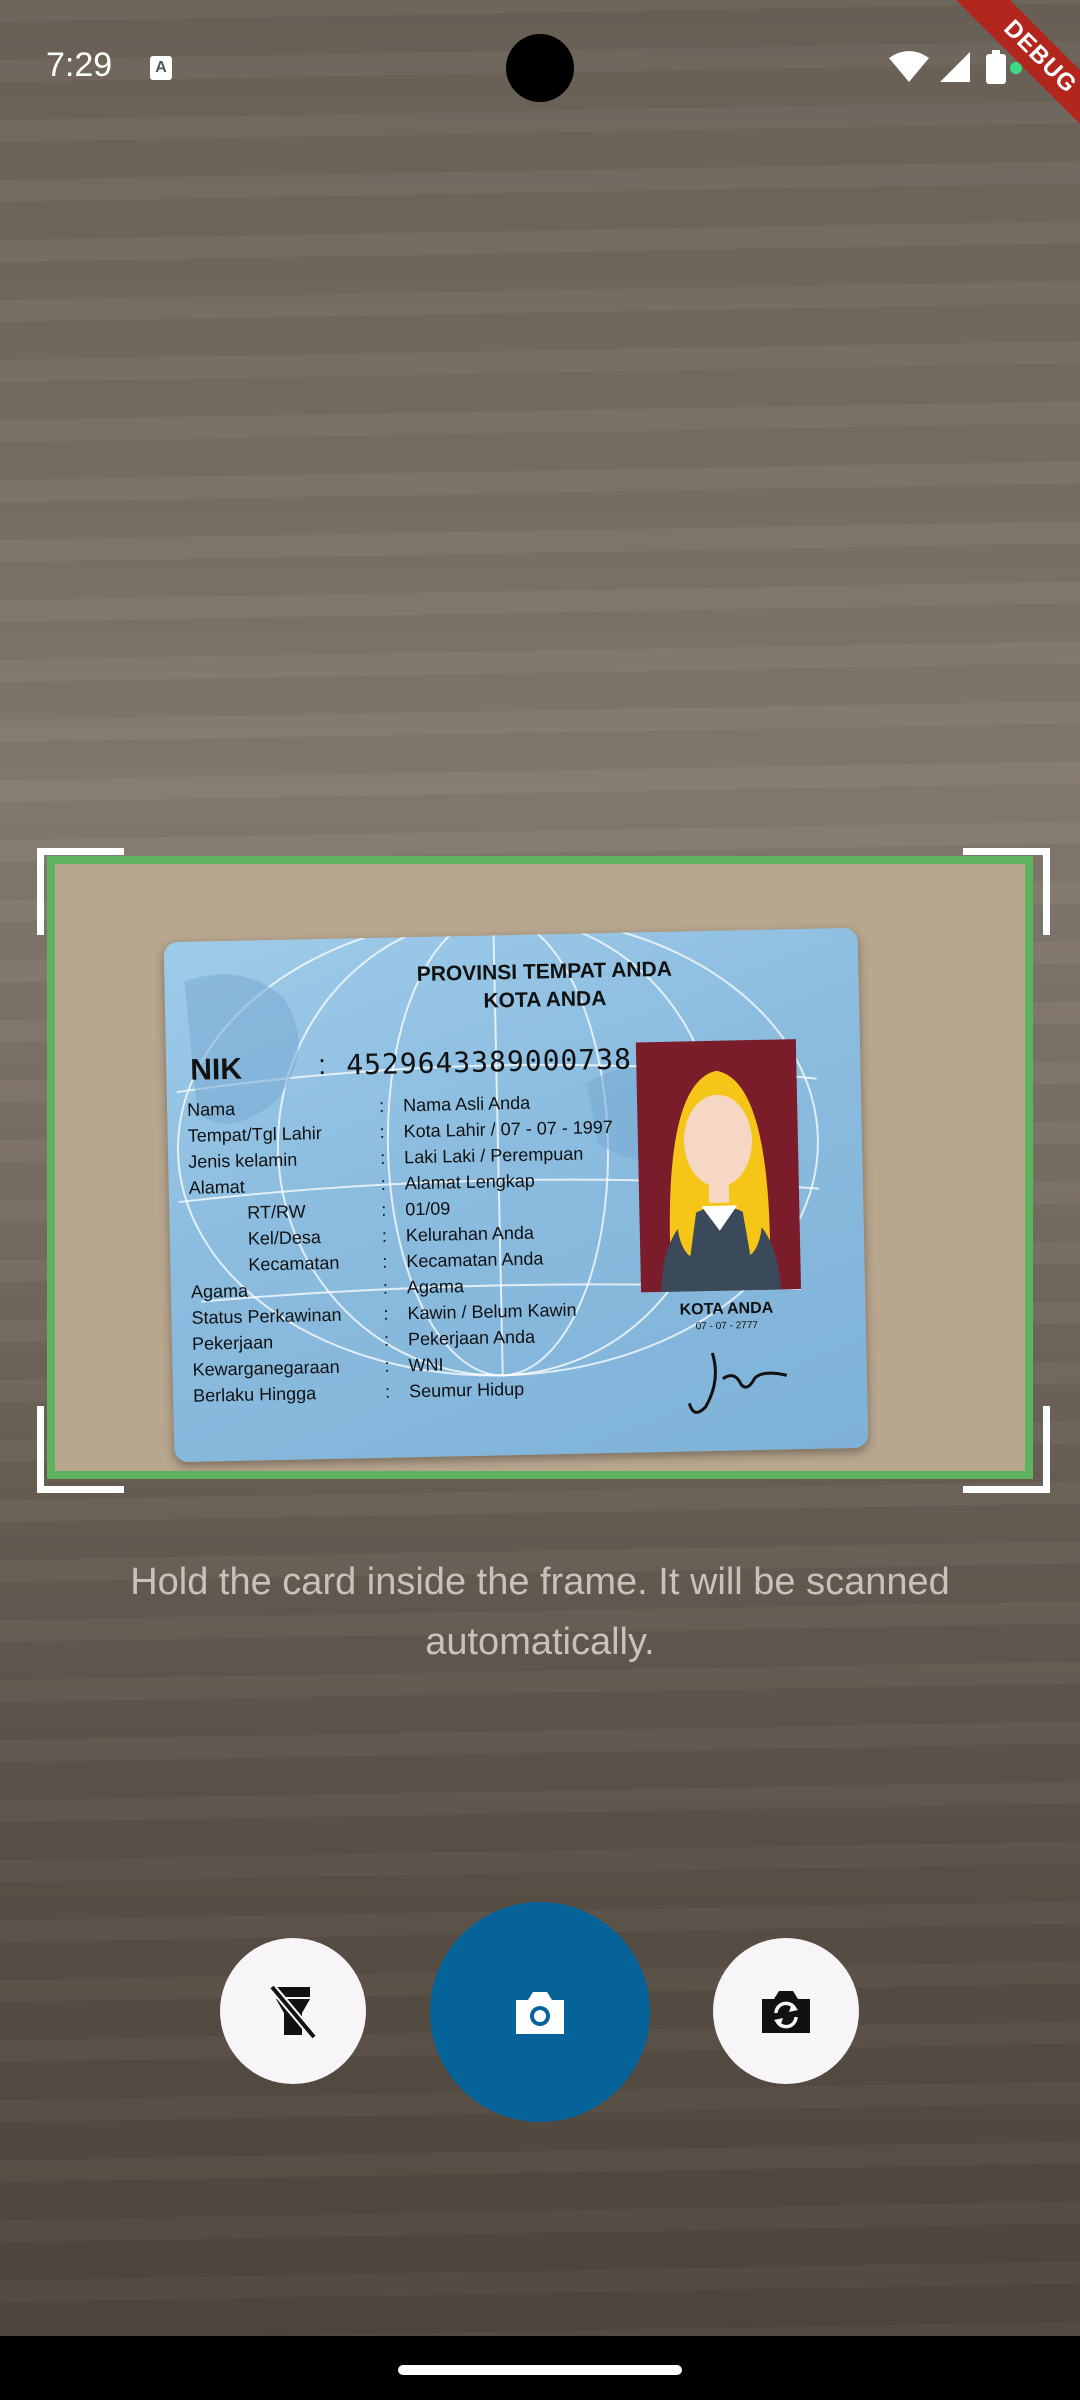 This screenshot has height=2400, width=1080. What do you see at coordinates (216, 1069) in the screenshot?
I see `nik-label: NIK` at bounding box center [216, 1069].